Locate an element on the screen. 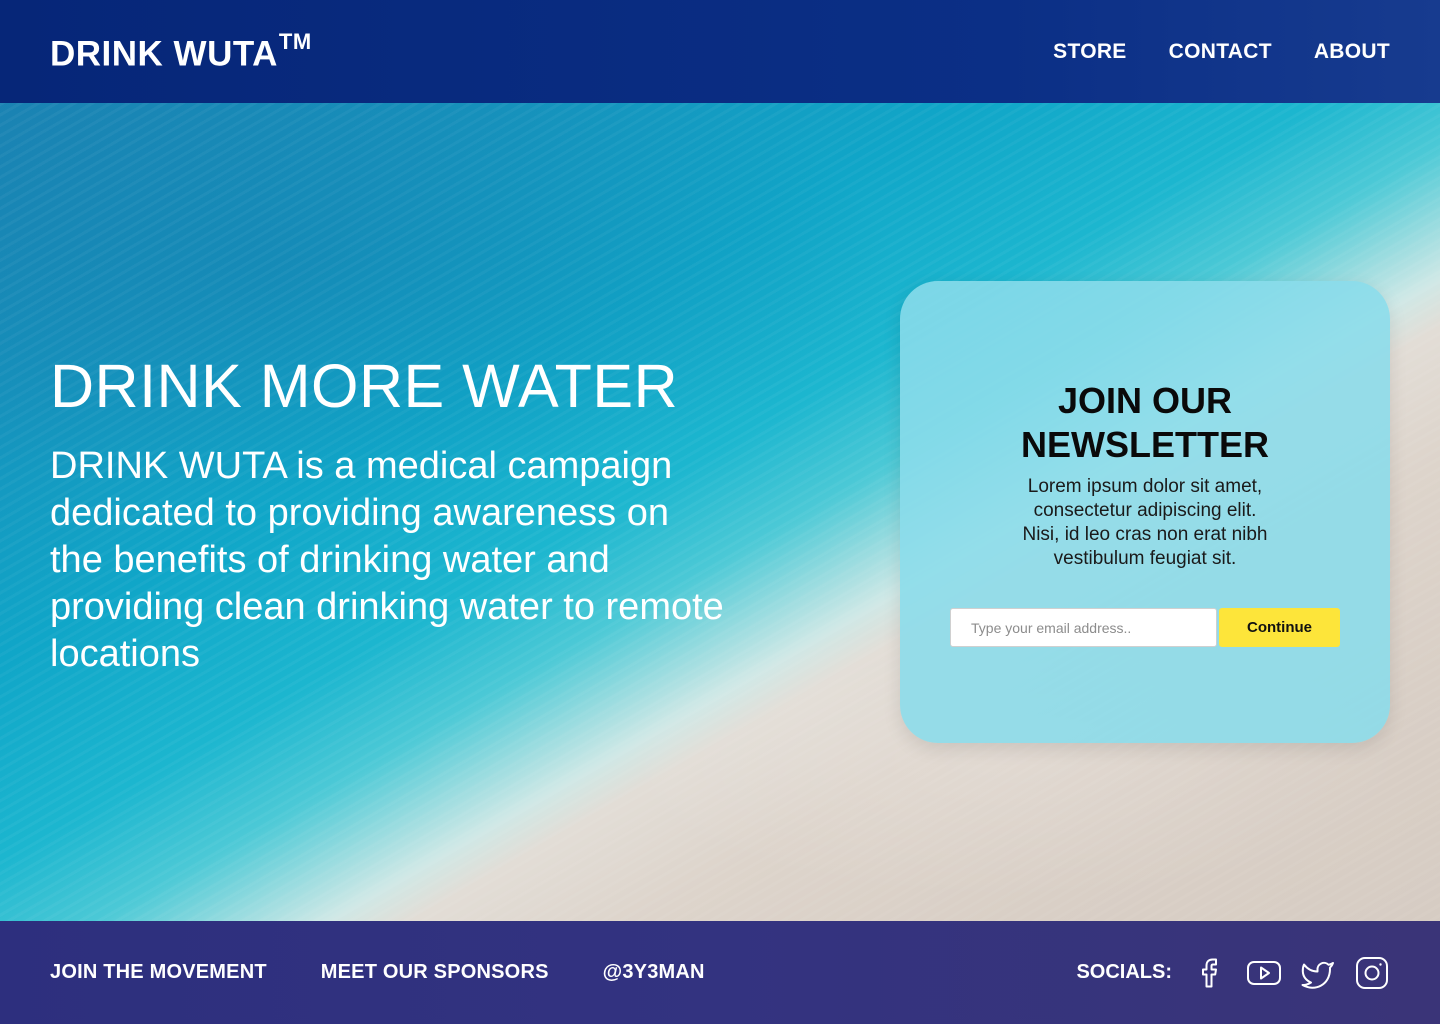  nav-contact-link: CONTACT is located at coordinates (1220, 52).